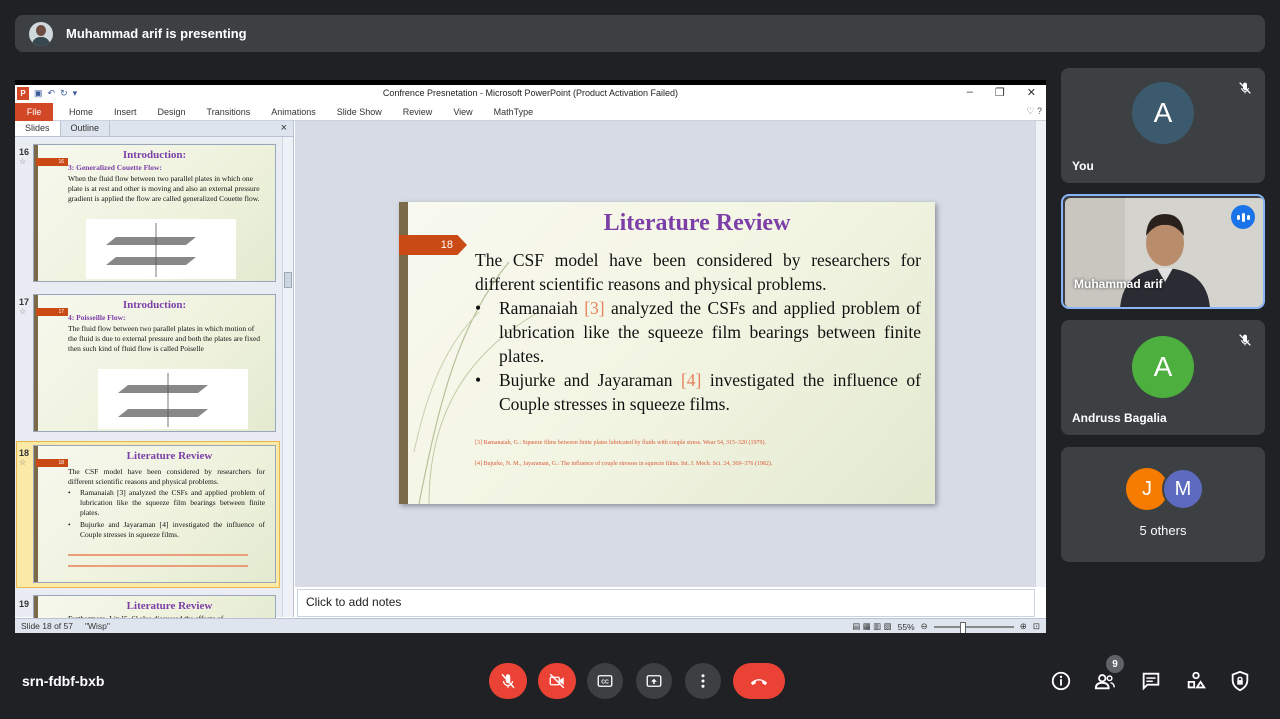 The height and width of the screenshot is (719, 1280). I want to click on zoom-out-icon: ⊖, so click(924, 626).